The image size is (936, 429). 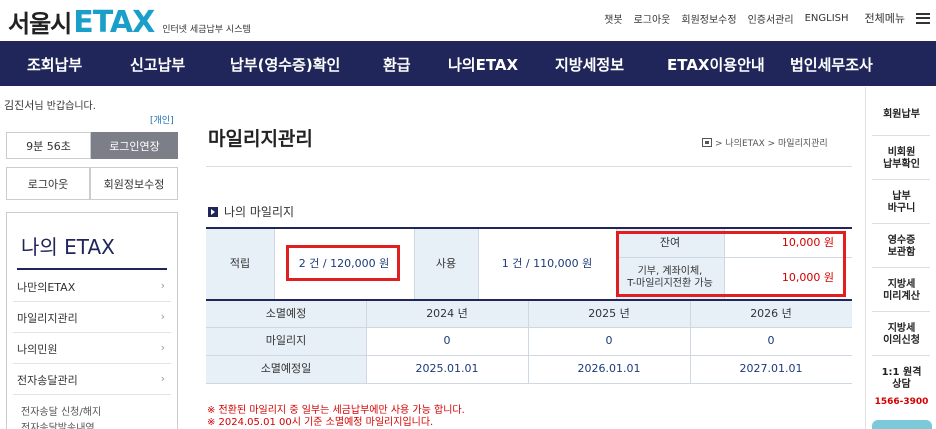 What do you see at coordinates (707, 142) in the screenshot?
I see `home-icon` at bounding box center [707, 142].